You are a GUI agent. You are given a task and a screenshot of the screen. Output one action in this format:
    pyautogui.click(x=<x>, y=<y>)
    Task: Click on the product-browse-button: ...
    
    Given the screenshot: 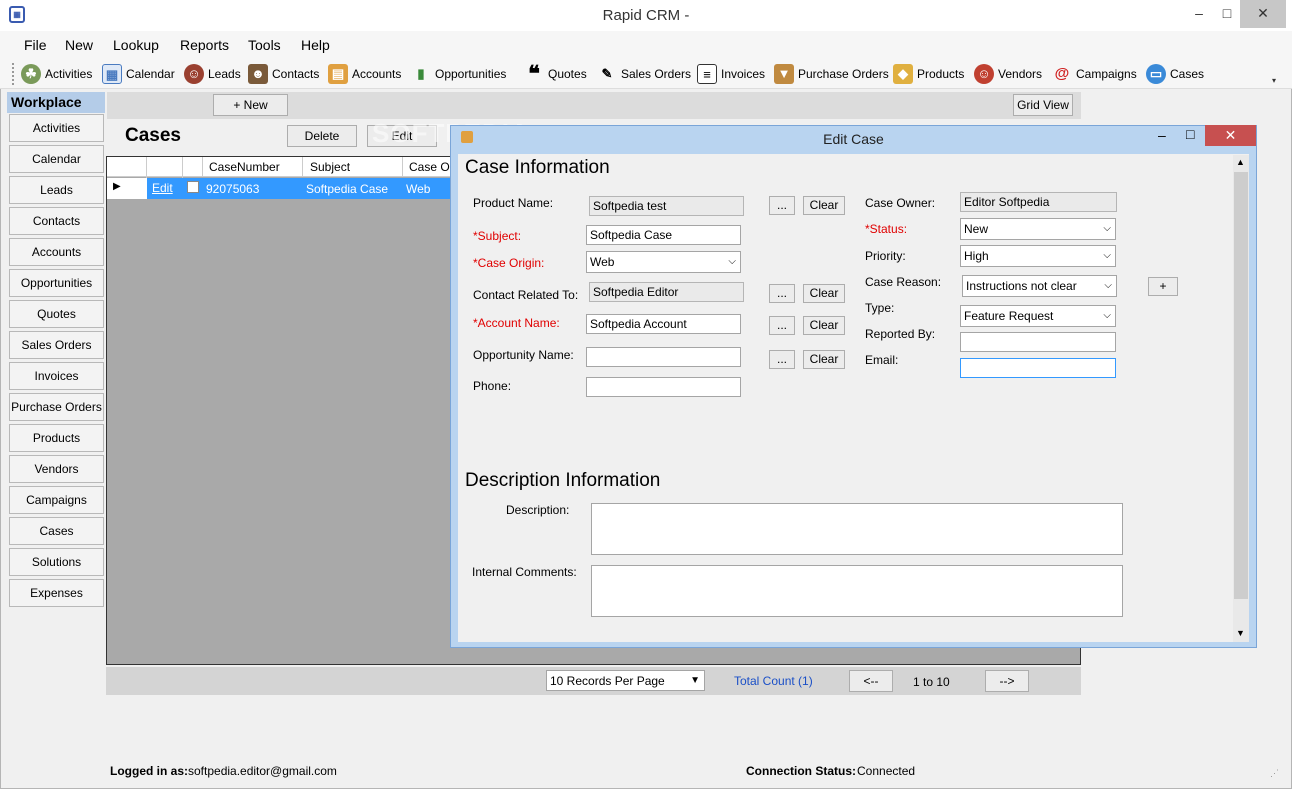 What is the action you would take?
    pyautogui.click(x=782, y=205)
    